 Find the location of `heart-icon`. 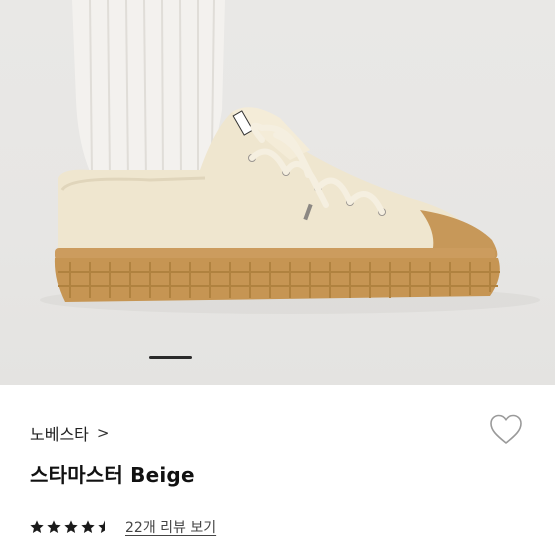

heart-icon is located at coordinates (506, 429).